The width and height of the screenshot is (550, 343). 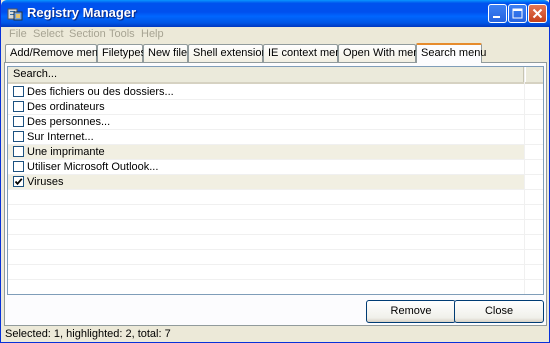 I want to click on status-bar: Selected: 1, highlighted: 2, total: 7, so click(x=88, y=334).